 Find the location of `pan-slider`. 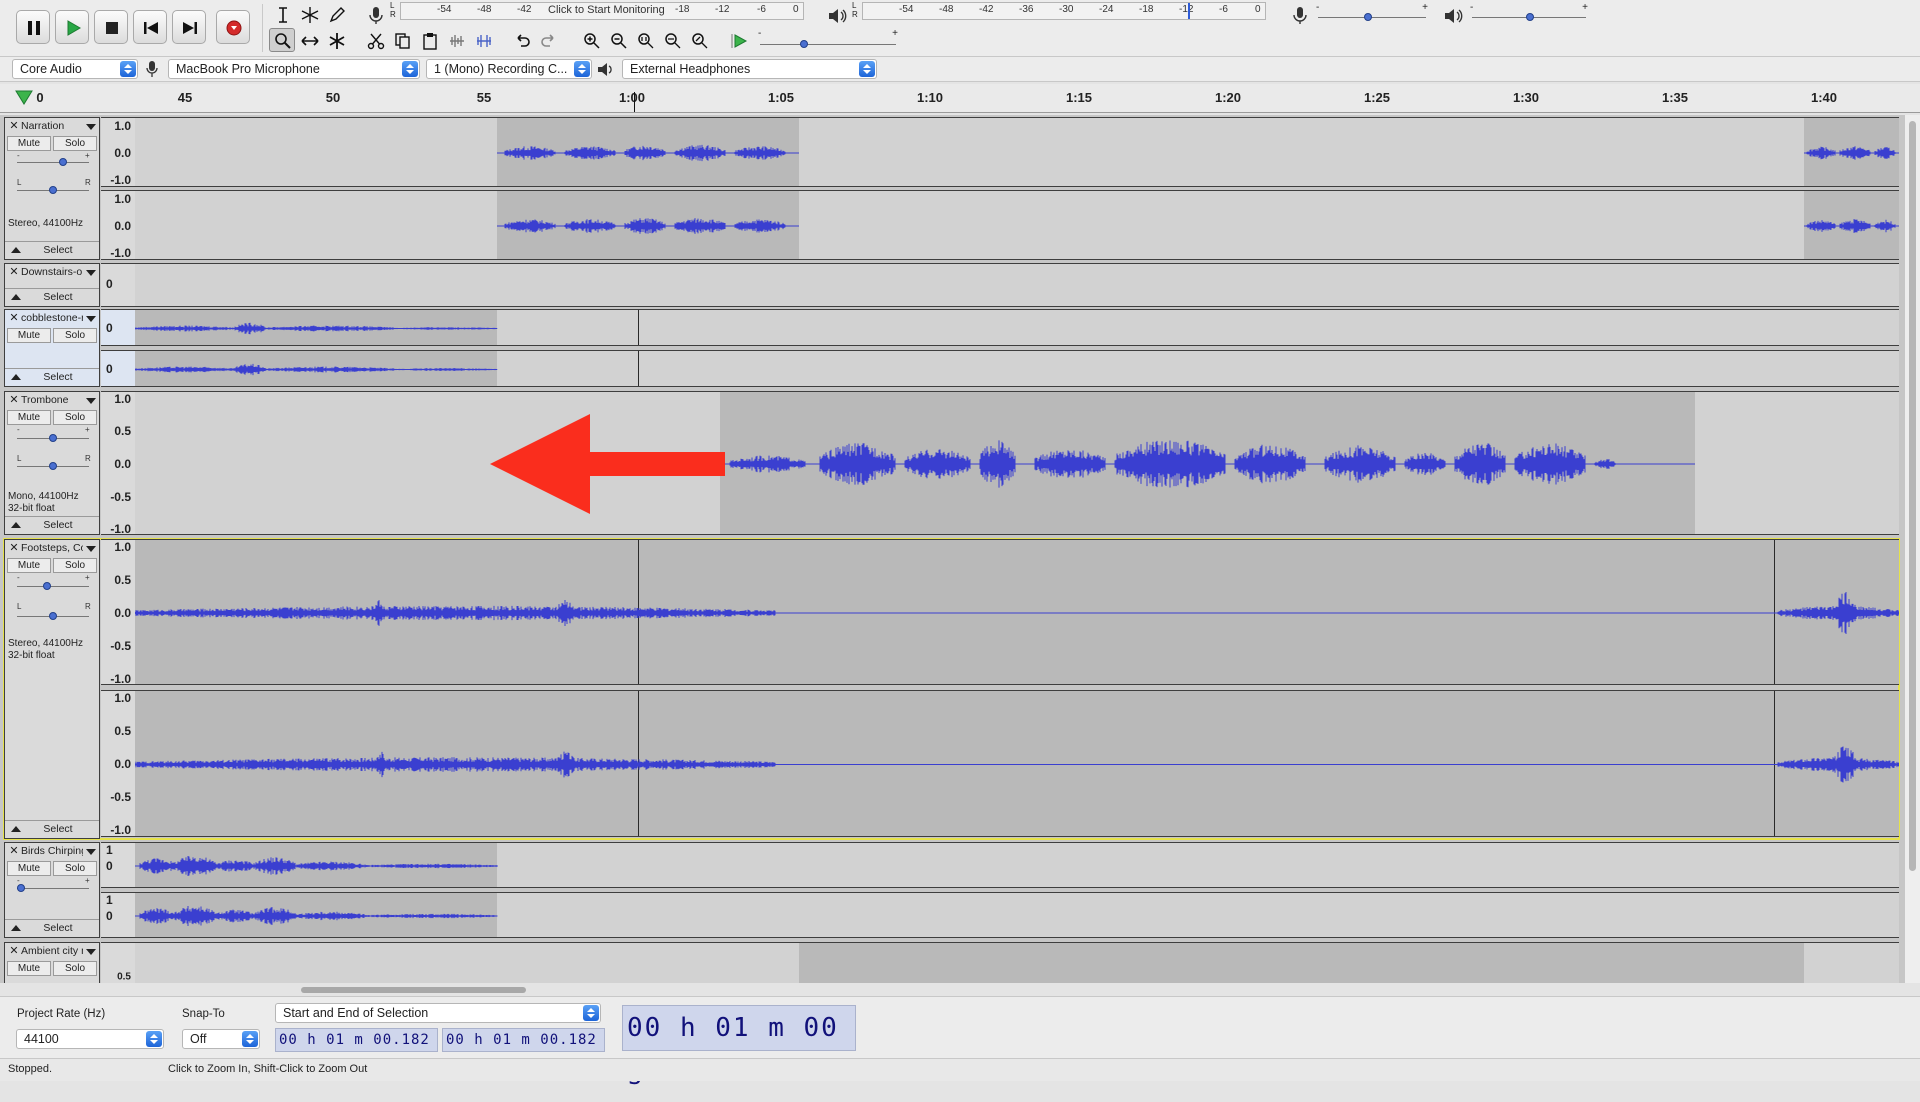

pan-slider is located at coordinates (53, 190).